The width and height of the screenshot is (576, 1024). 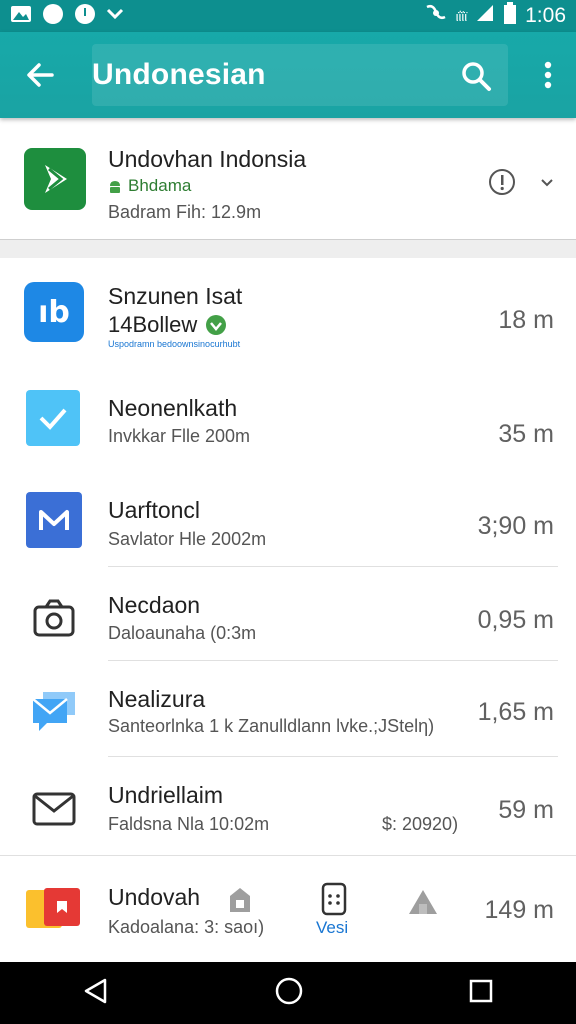 I want to click on item-size: 0,95 m, so click(x=515, y=620).